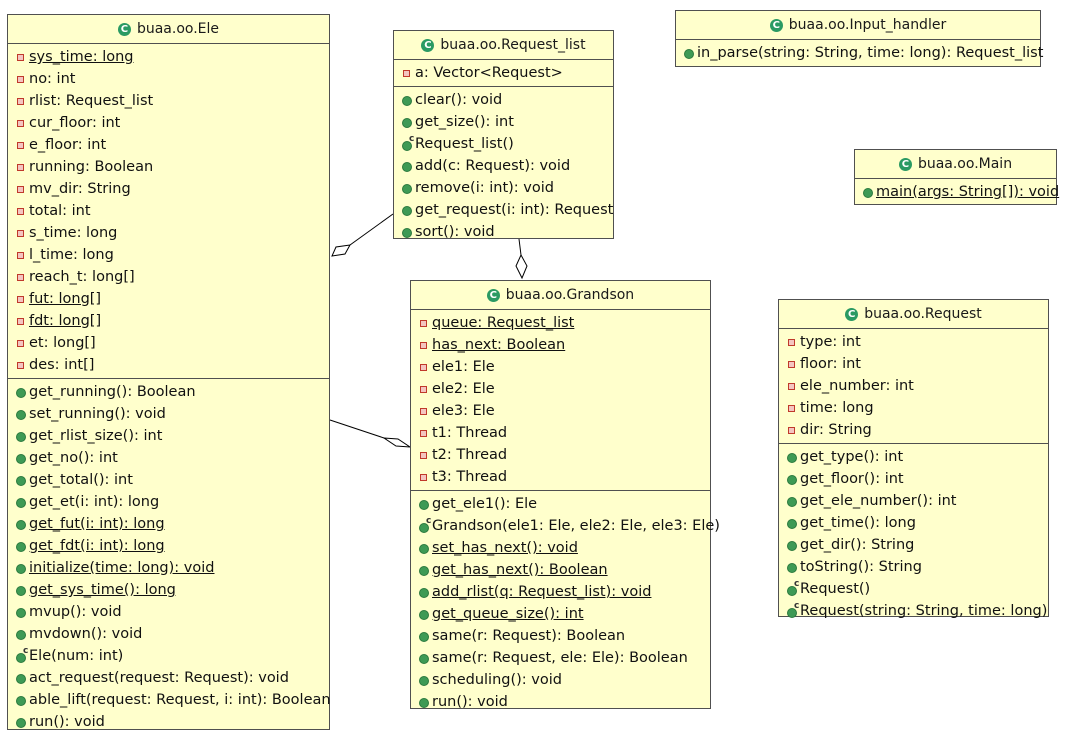 The height and width of the screenshot is (755, 1089). What do you see at coordinates (52, 79) in the screenshot?
I see `member-text: no: int` at bounding box center [52, 79].